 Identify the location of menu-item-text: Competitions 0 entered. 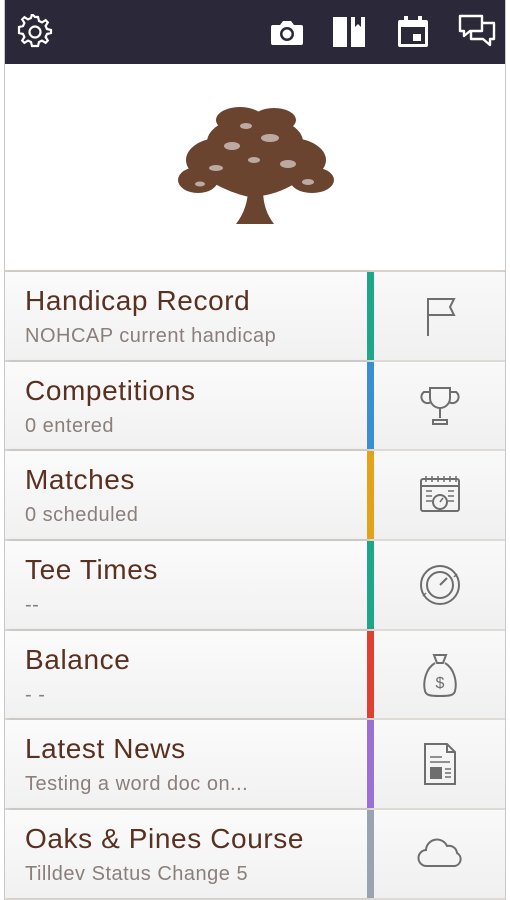
(186, 405).